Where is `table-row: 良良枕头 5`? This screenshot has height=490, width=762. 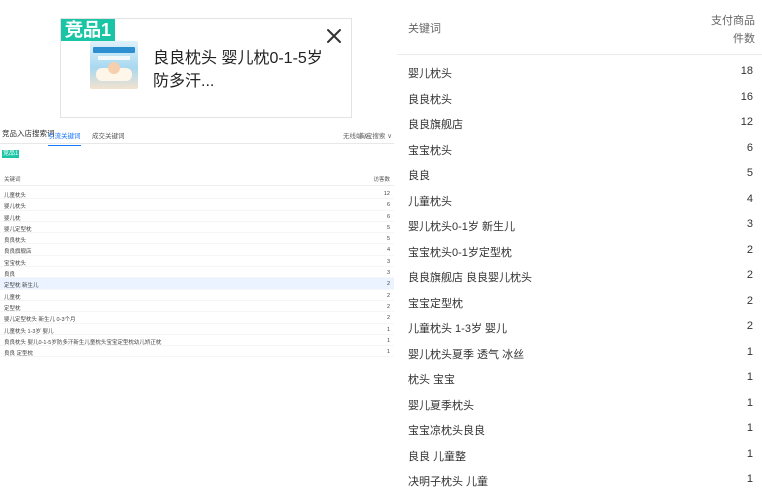
table-row: 良良枕头 5 is located at coordinates (197, 239).